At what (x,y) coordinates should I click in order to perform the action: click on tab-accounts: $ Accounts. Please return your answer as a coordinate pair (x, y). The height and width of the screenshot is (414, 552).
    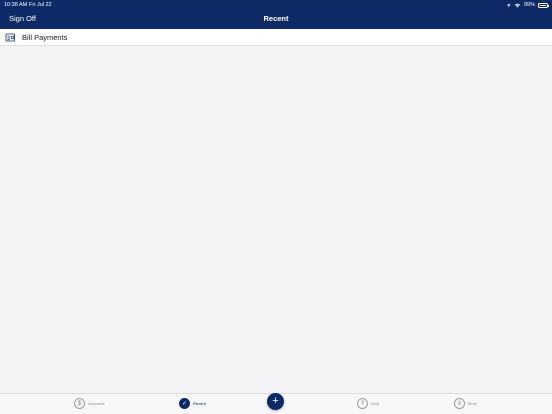
    Looking at the image, I should click on (89, 403).